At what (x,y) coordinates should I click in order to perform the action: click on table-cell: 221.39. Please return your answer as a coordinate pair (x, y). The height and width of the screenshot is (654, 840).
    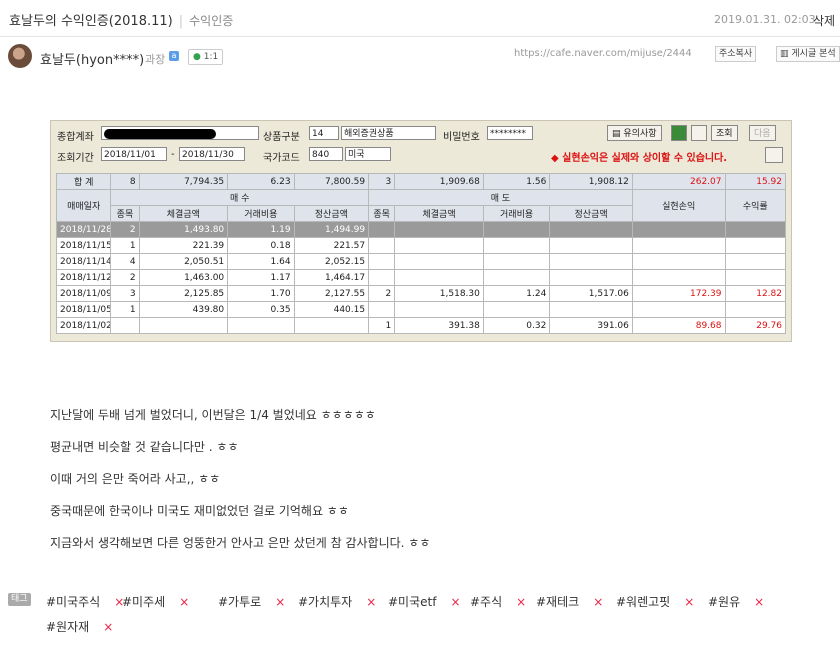
    Looking at the image, I should click on (183, 245).